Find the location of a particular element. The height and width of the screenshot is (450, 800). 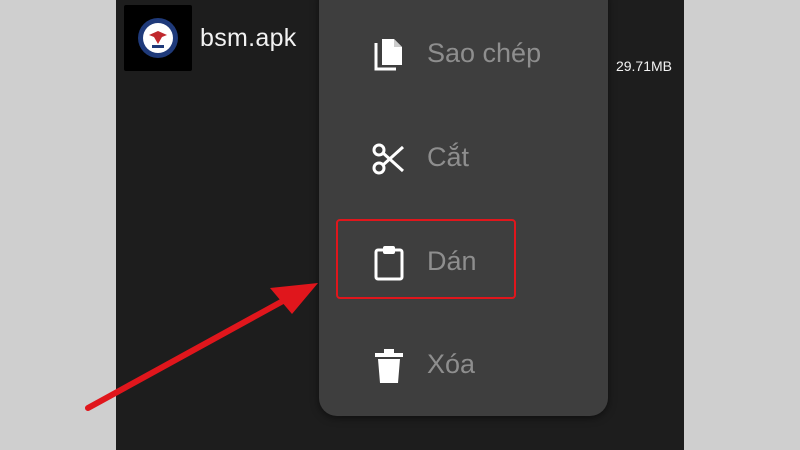

app-logo-icon is located at coordinates (158, 38).